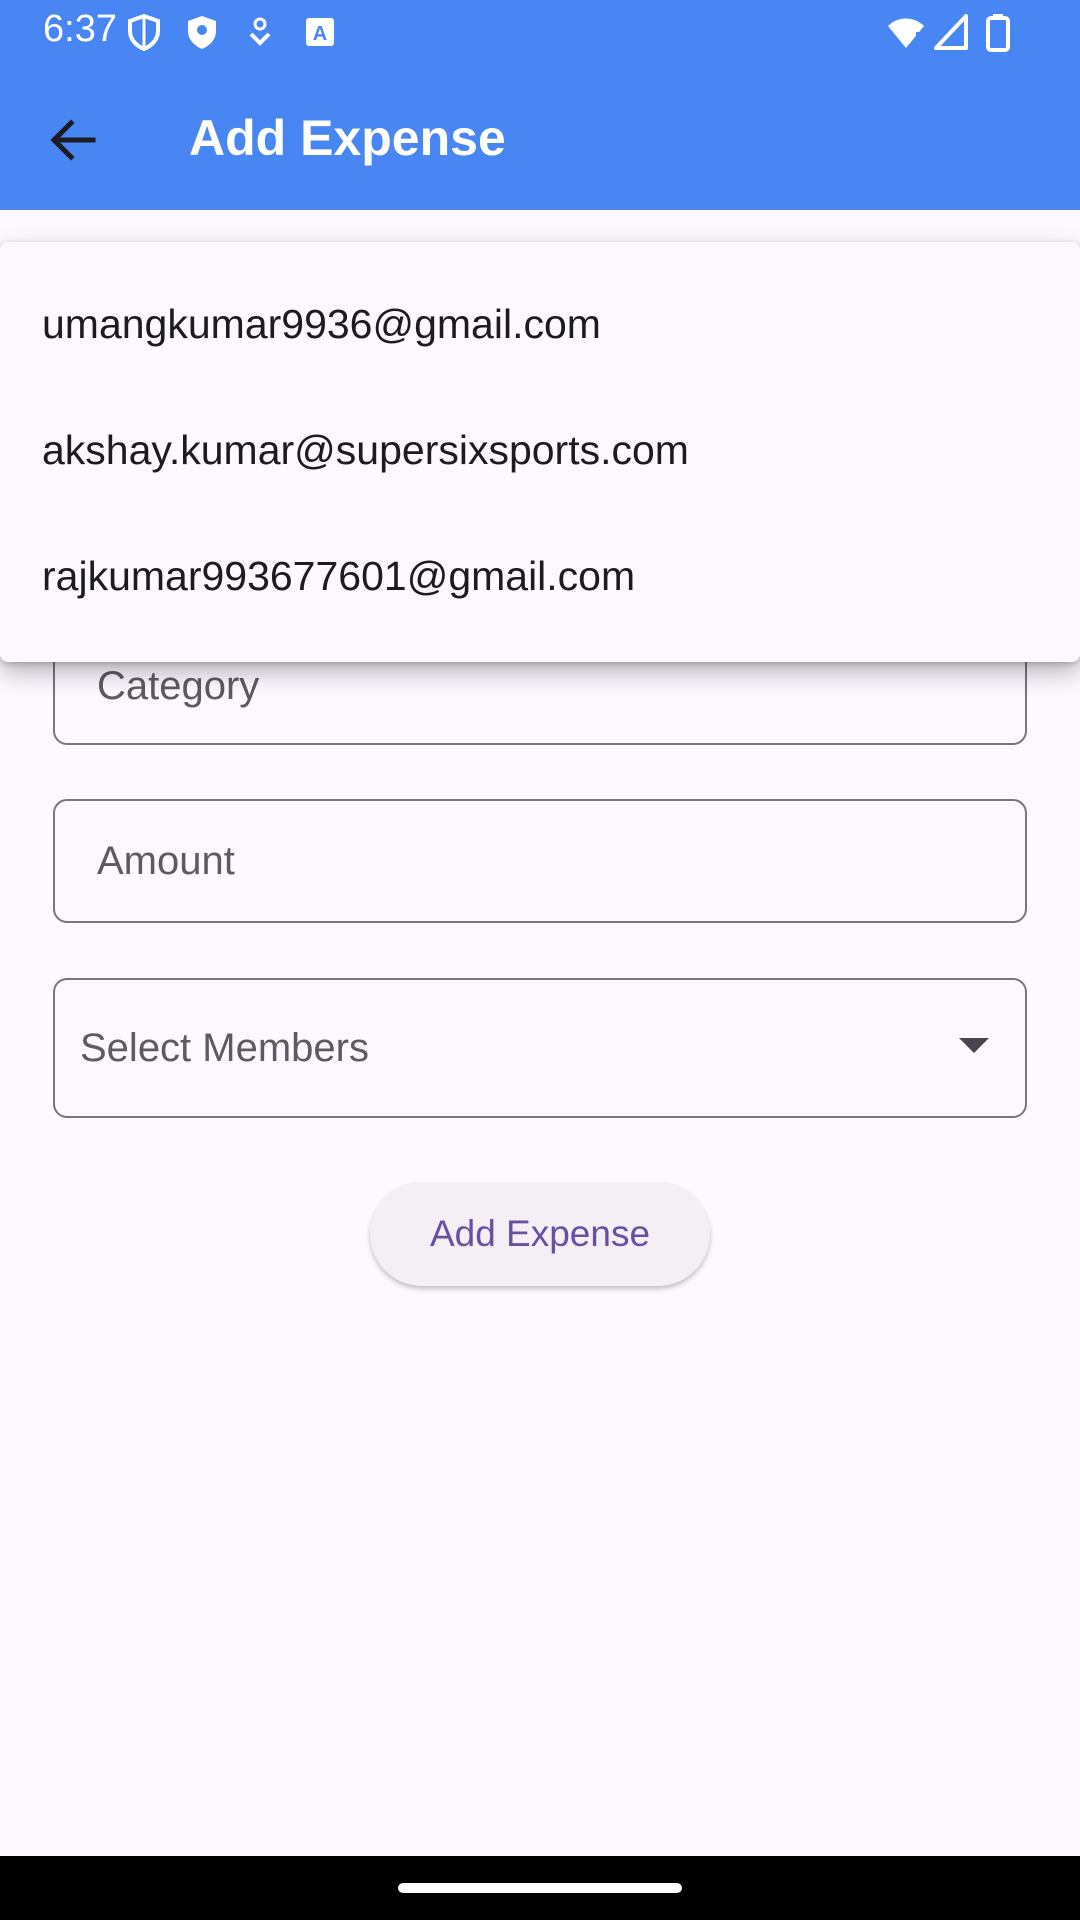 This screenshot has height=1920, width=1080. I want to click on status-bar: 6:37 A, so click(540, 31).